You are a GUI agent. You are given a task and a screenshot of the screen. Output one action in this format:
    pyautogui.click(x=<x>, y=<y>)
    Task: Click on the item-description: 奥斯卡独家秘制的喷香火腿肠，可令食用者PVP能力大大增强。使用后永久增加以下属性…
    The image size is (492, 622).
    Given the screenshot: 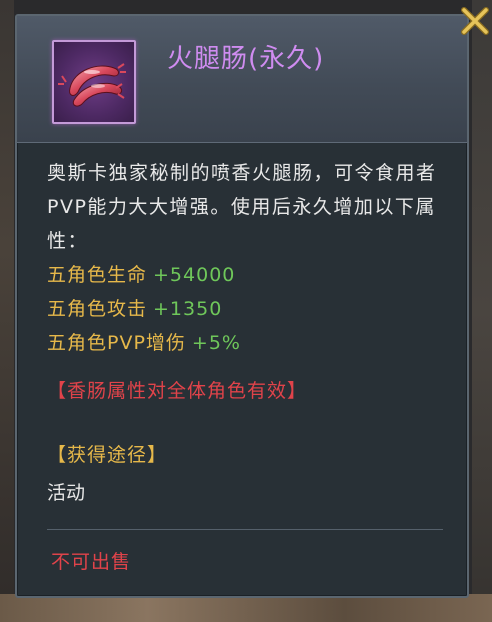 What is the action you would take?
    pyautogui.click(x=242, y=207)
    